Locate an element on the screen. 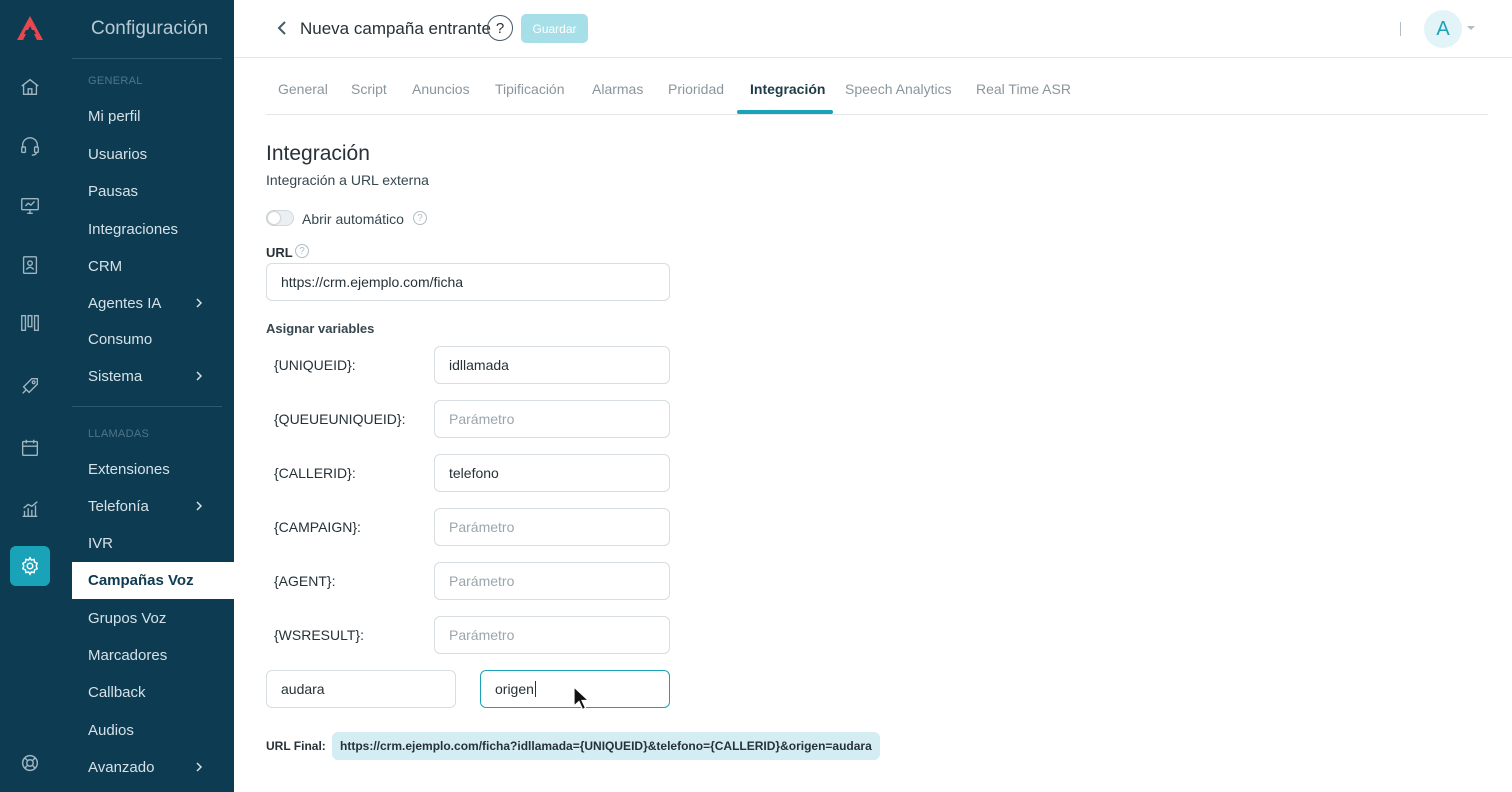 The image size is (1512, 792). auto-open-label: Abrir automático is located at coordinates (353, 219).